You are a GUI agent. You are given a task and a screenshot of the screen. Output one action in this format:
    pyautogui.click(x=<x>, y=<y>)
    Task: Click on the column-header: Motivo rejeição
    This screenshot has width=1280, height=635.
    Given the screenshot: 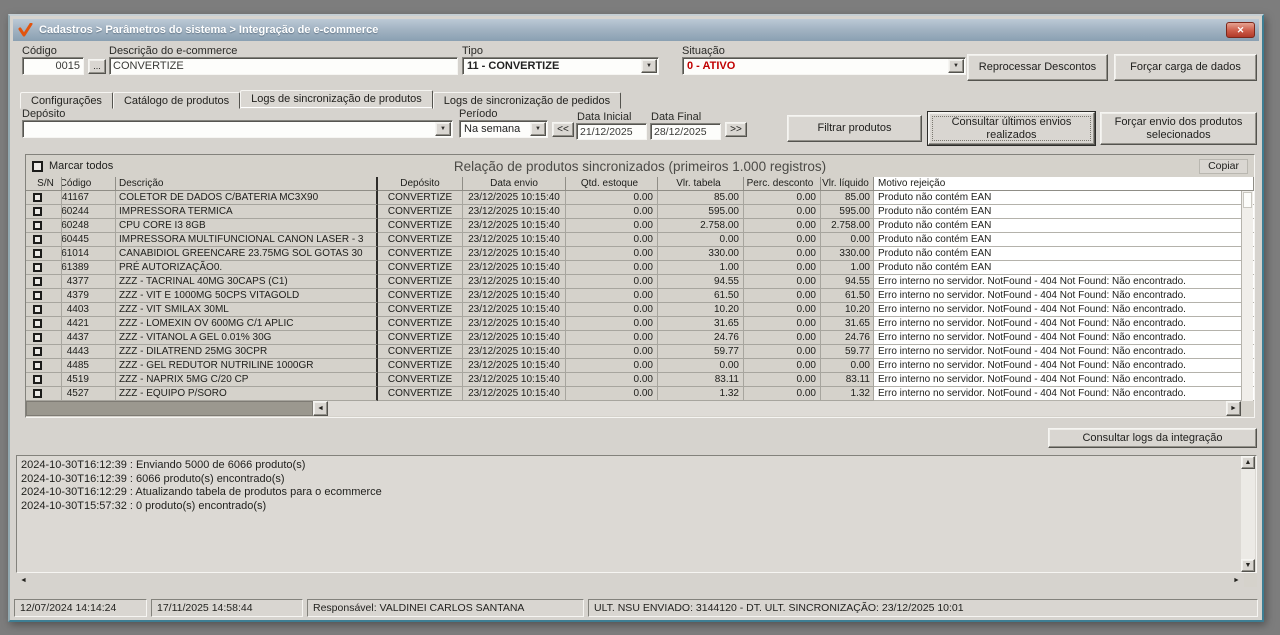 What is the action you would take?
    pyautogui.click(x=1064, y=184)
    